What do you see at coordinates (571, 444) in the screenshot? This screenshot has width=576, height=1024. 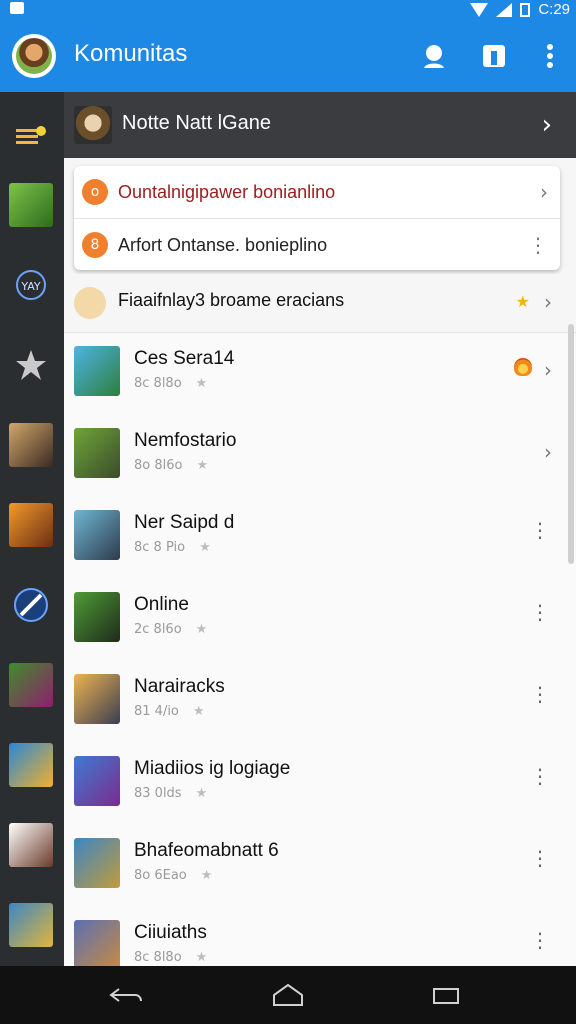 I see `scrollbar` at bounding box center [571, 444].